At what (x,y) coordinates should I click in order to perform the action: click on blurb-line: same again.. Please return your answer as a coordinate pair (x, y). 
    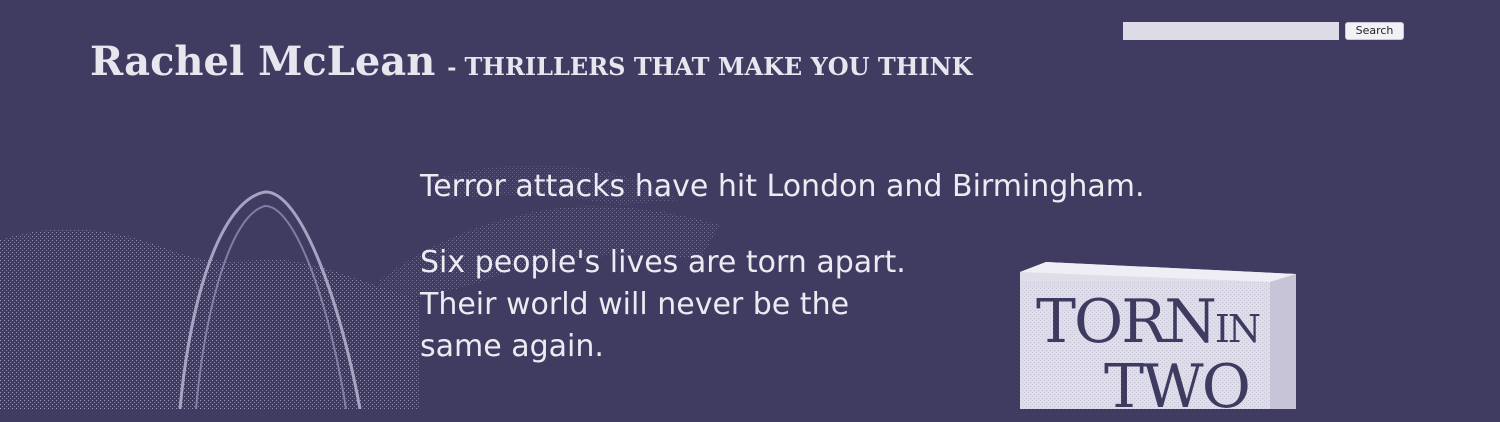
    Looking at the image, I should click on (512, 346).